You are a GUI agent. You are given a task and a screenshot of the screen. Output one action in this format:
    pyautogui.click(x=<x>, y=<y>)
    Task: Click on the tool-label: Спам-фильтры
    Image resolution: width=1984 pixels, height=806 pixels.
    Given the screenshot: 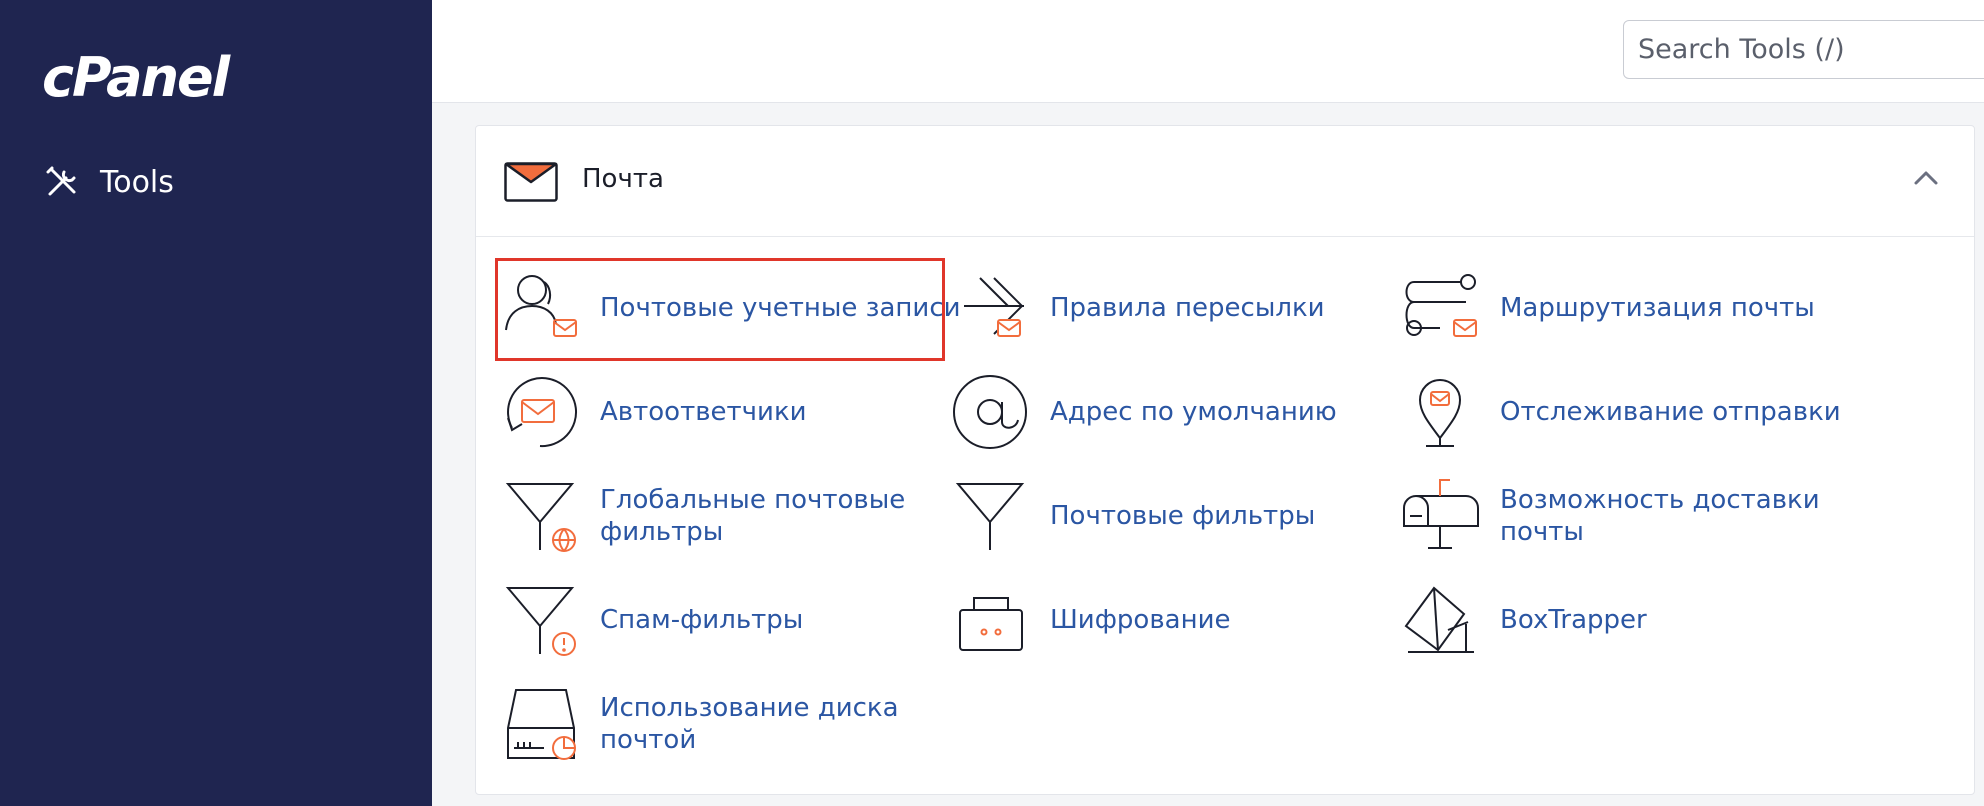 What is the action you would take?
    pyautogui.click(x=702, y=620)
    